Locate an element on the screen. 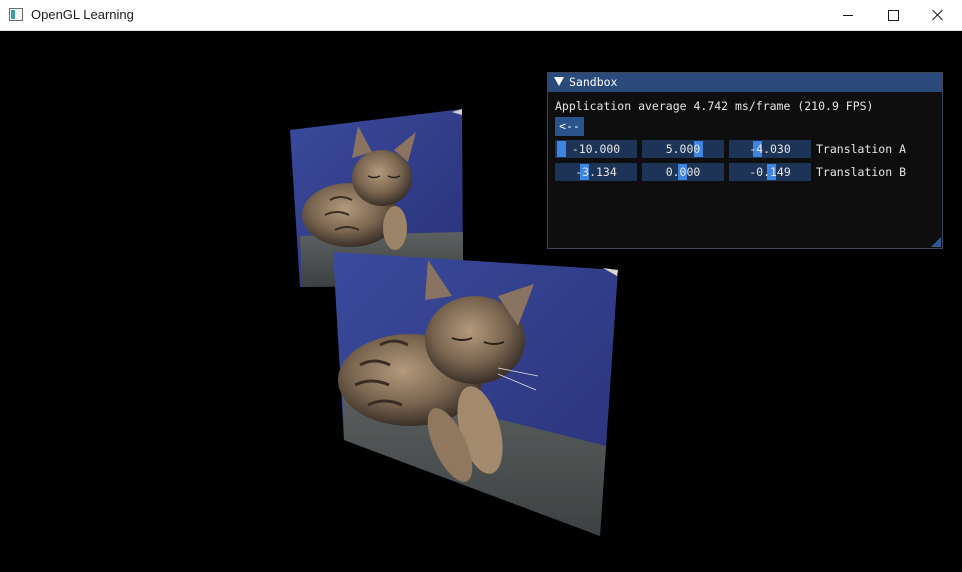 The height and width of the screenshot is (572, 962). collapse-arrow-icon is located at coordinates (559, 81).